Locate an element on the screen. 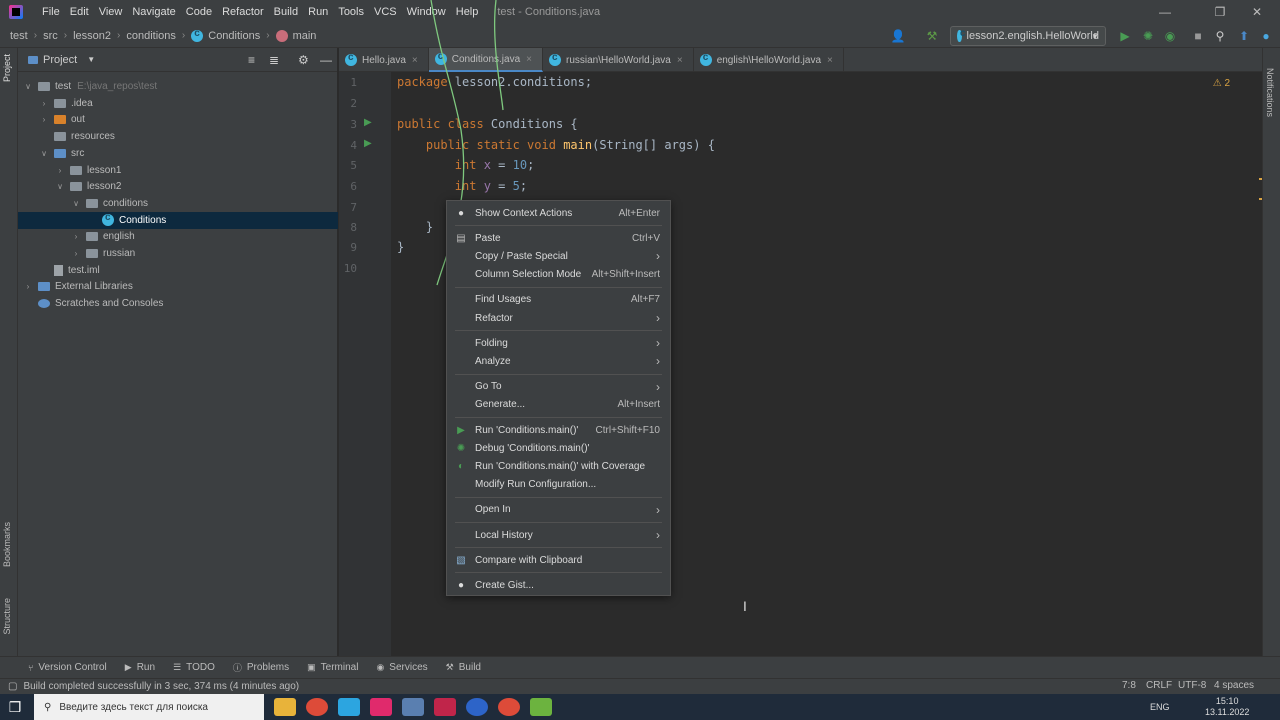 This screenshot has height=720, width=1280. breadcrumb-item: Conditions is located at coordinates (225, 35).